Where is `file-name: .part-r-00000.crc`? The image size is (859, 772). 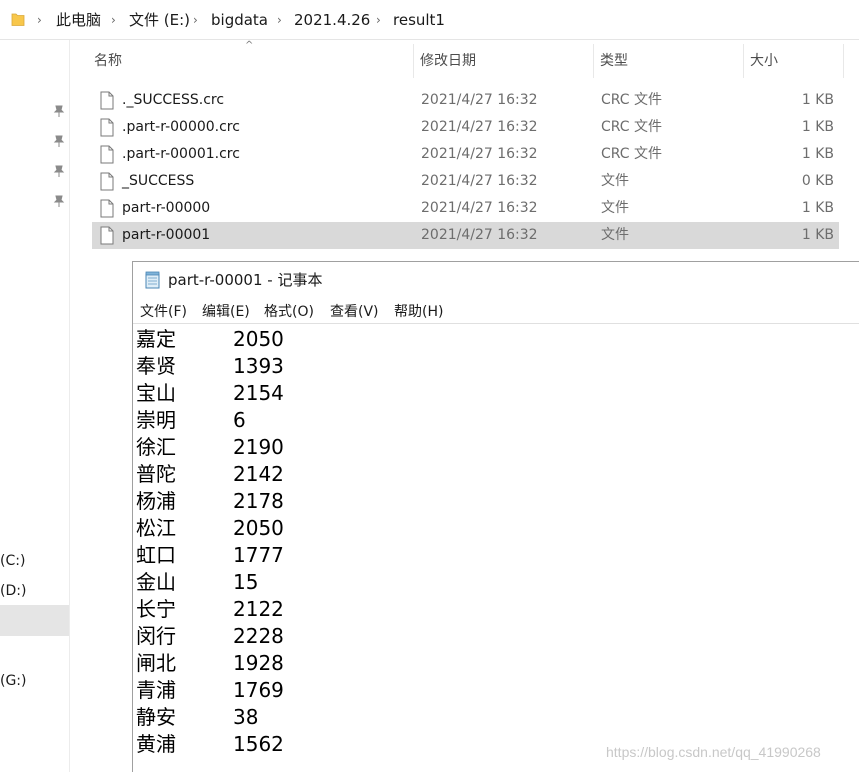
file-name: .part-r-00000.crc is located at coordinates (181, 127).